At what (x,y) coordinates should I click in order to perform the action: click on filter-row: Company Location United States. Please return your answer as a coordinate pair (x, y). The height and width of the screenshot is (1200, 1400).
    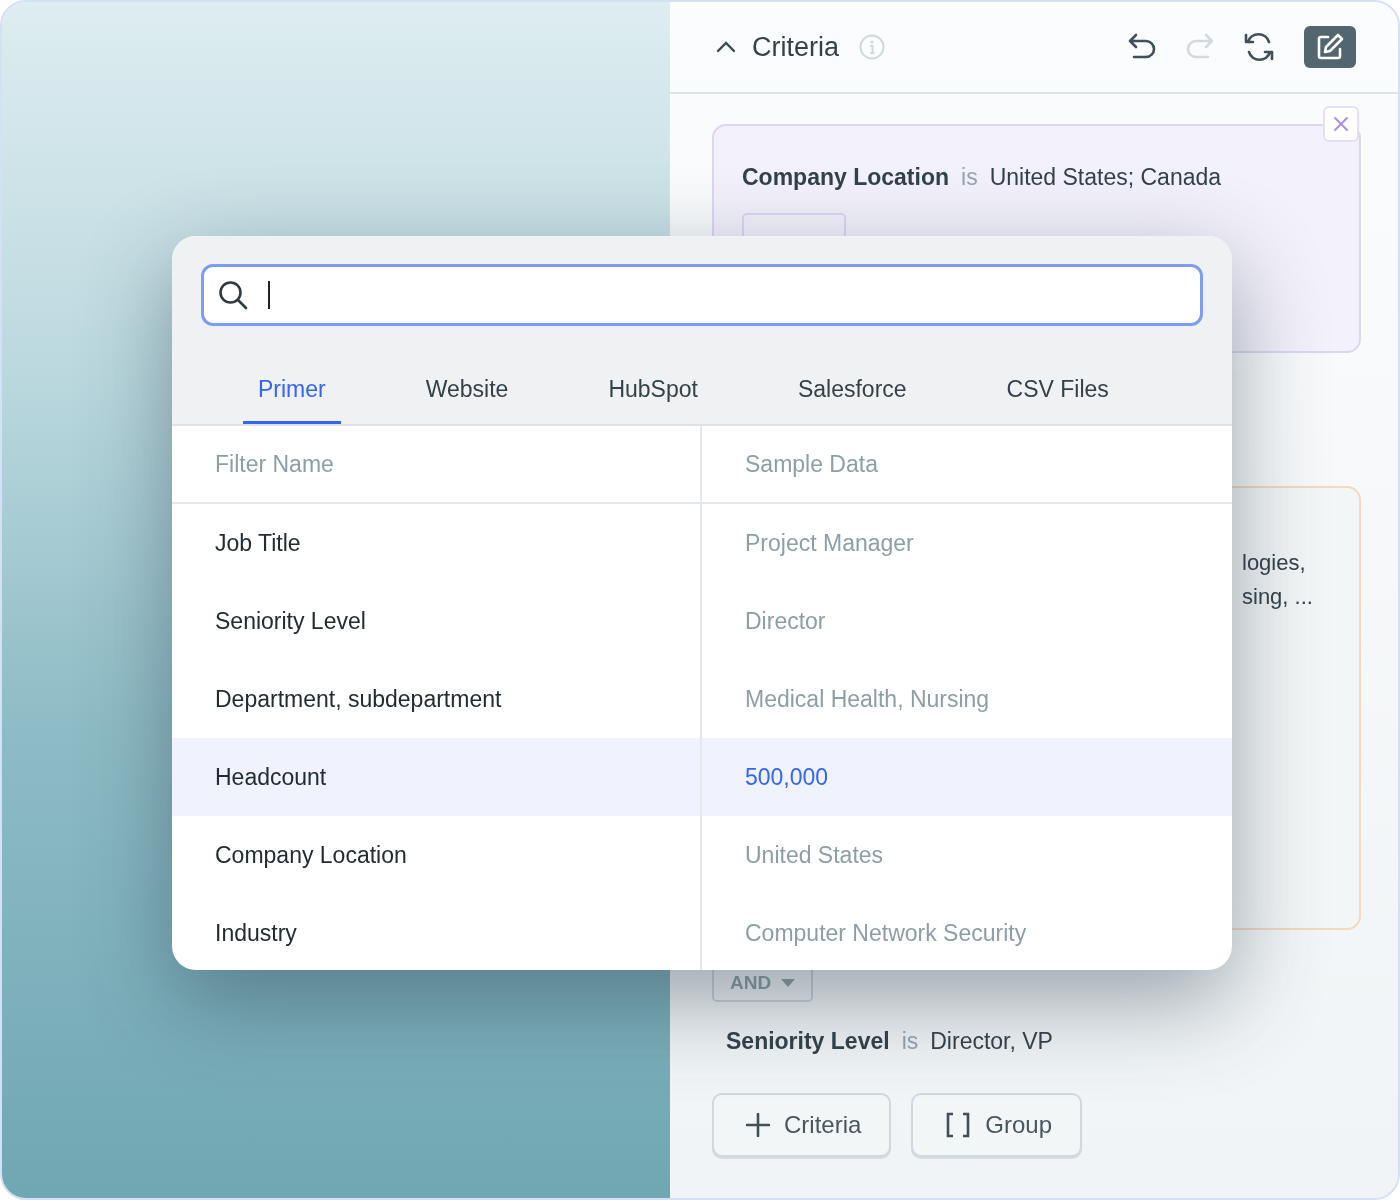
    Looking at the image, I should click on (702, 855).